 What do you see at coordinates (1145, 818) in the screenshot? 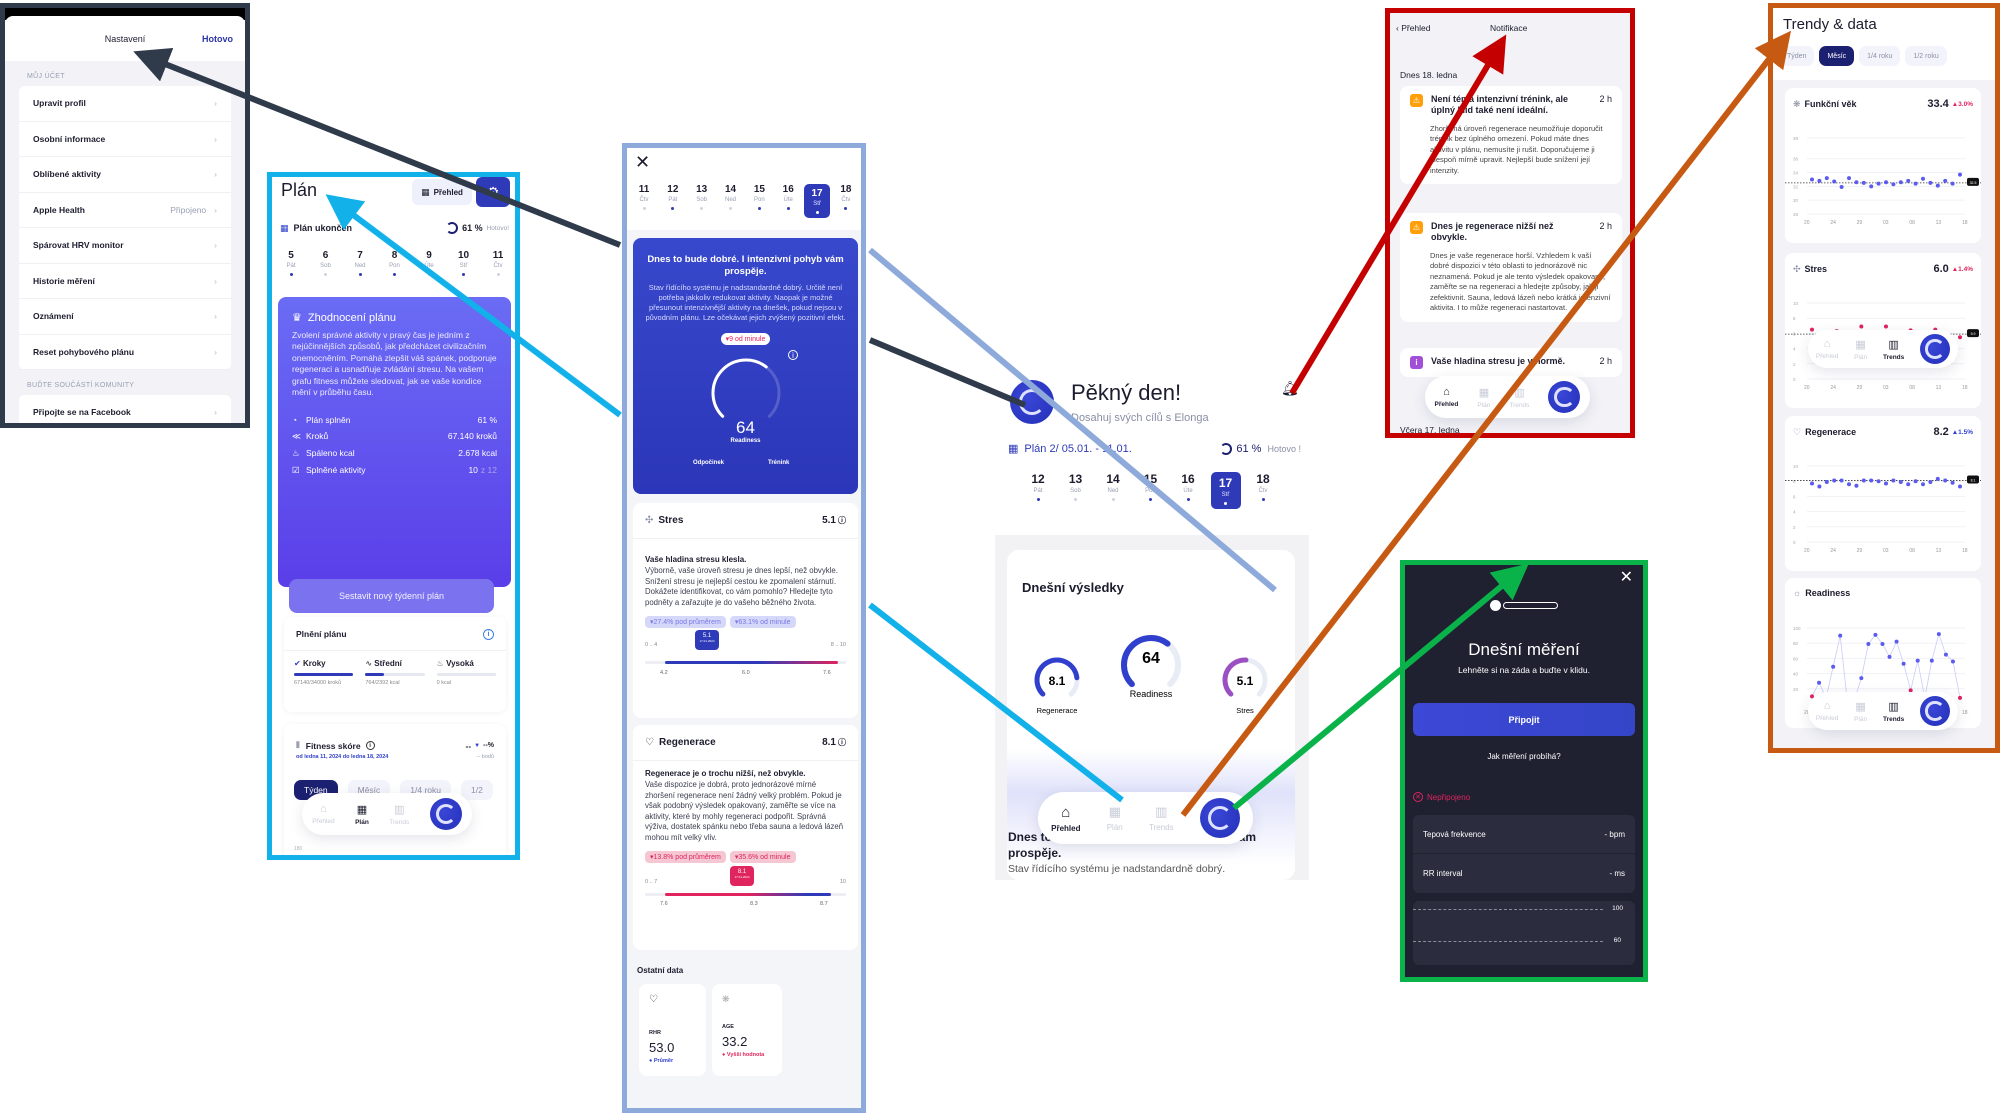
I see `bottom-nav: ⌂ Přehled ▦ Plán ▥ Trends` at bounding box center [1145, 818].